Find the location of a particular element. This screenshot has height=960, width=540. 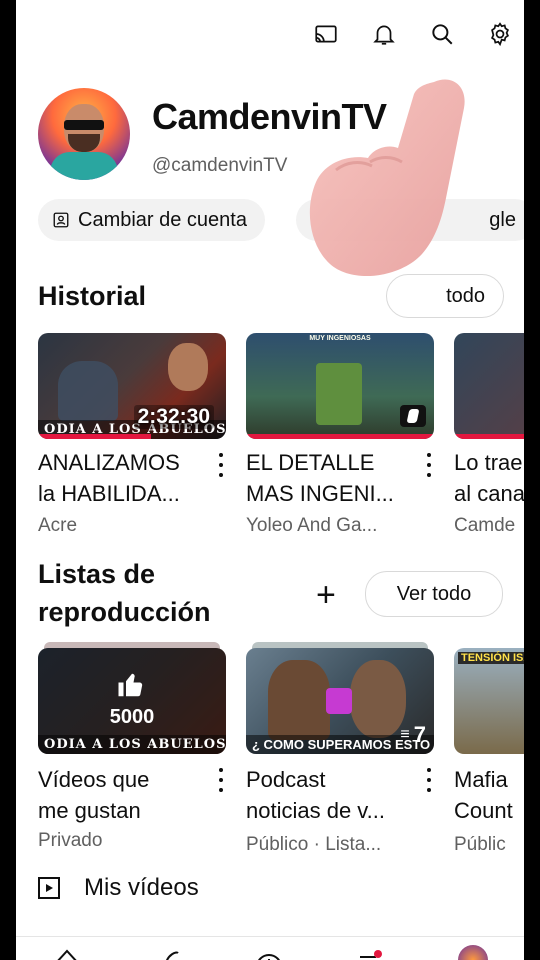

you-avatar-icon is located at coordinates (473, 952).